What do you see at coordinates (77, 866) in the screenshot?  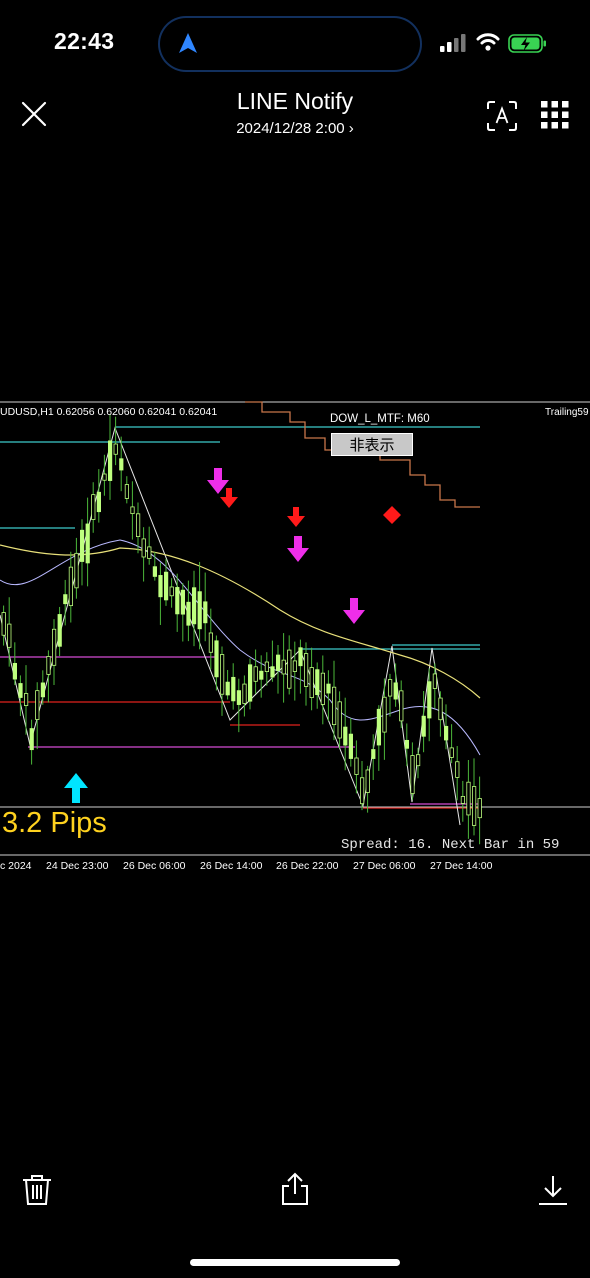 I see `time-label: 24 Dec 23:00` at bounding box center [77, 866].